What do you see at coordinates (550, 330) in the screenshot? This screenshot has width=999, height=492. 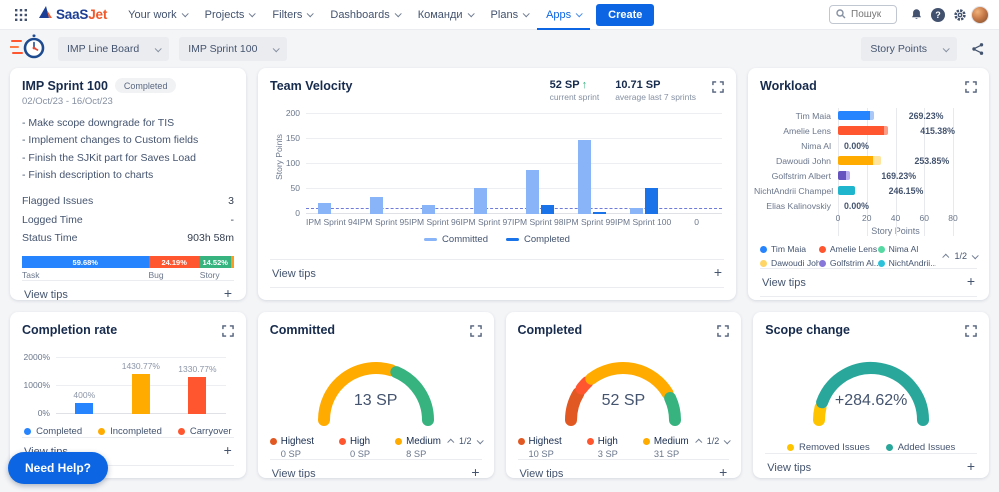 I see `completed-title: Completed` at bounding box center [550, 330].